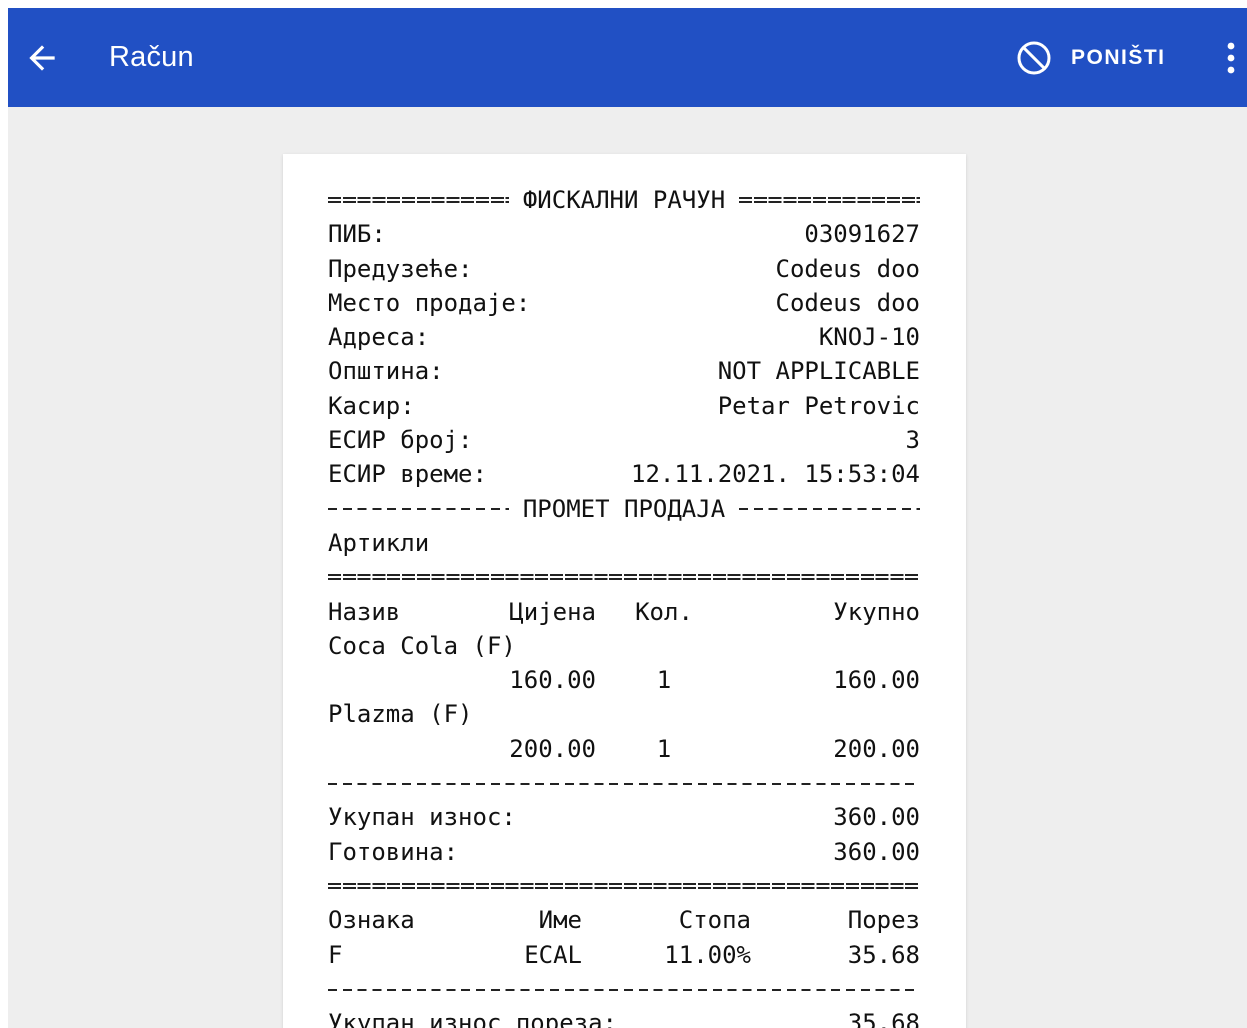 The width and height of the screenshot is (1247, 1028). What do you see at coordinates (883, 1018) in the screenshot?
I see `tax-total-value: 35.68` at bounding box center [883, 1018].